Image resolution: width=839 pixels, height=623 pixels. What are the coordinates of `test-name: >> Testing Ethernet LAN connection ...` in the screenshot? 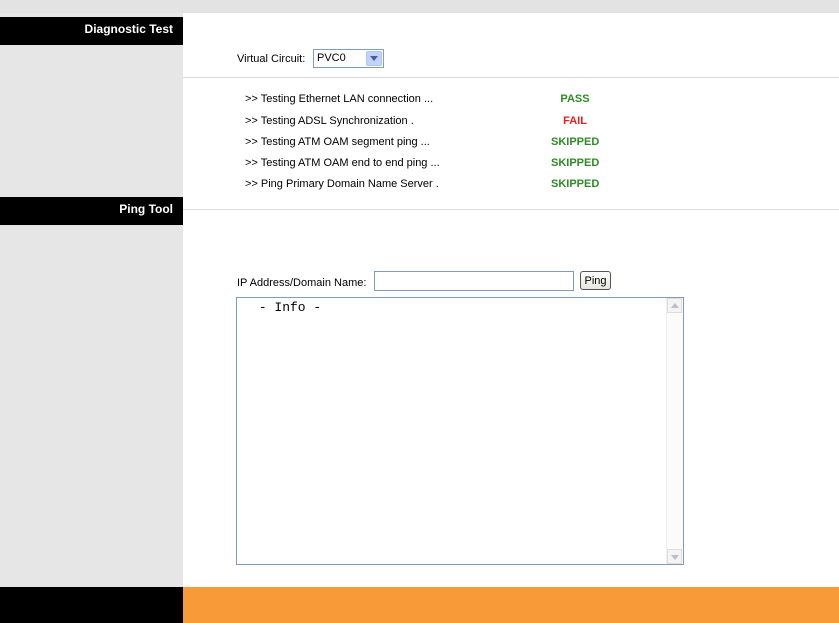 It's located at (339, 99).